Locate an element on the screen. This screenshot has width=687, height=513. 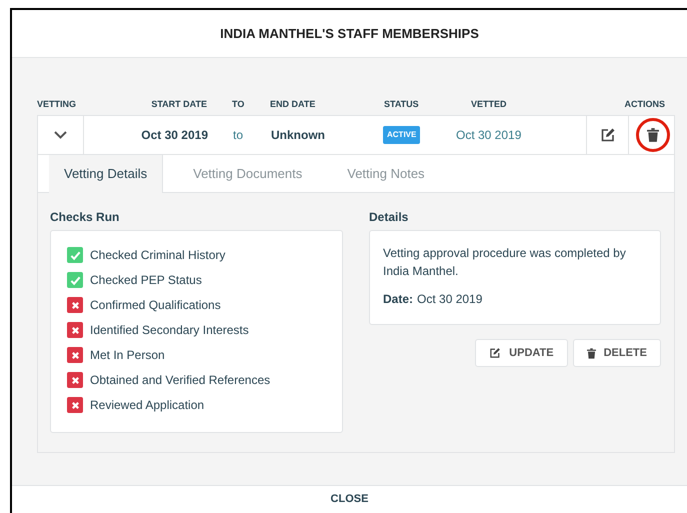
details-title: Details is located at coordinates (389, 217).